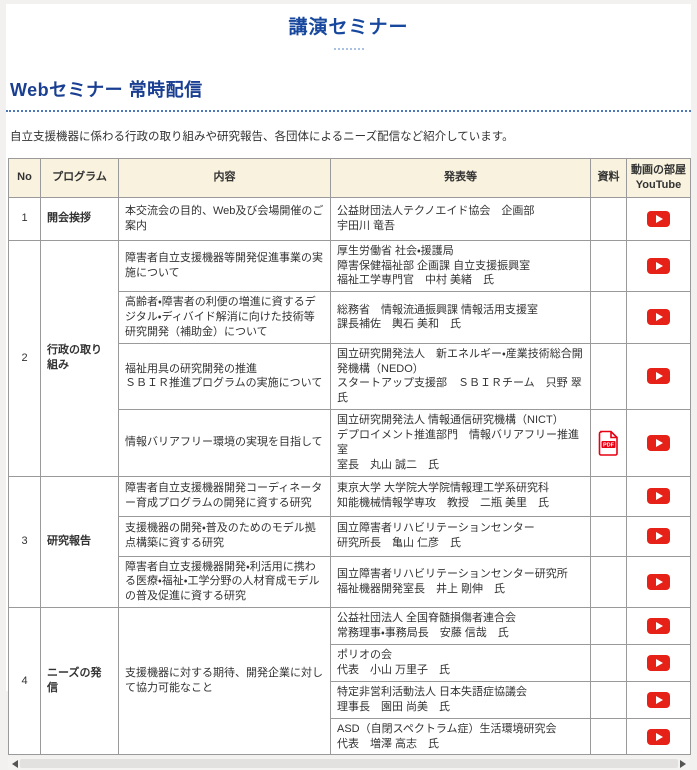  Describe the element at coordinates (224, 496) in the screenshot. I see `content-cell: 障害者自立支援機器開発コーディネーター育成プログラムの開発に資する研究` at that location.